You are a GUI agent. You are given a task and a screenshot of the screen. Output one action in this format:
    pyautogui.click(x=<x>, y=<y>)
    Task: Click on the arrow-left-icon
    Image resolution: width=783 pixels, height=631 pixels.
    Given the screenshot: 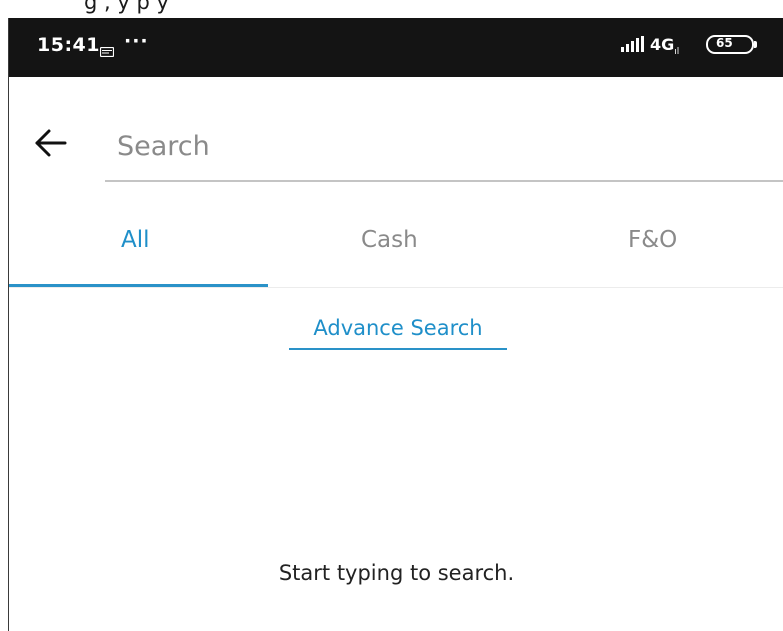 What is the action you would take?
    pyautogui.click(x=51, y=143)
    